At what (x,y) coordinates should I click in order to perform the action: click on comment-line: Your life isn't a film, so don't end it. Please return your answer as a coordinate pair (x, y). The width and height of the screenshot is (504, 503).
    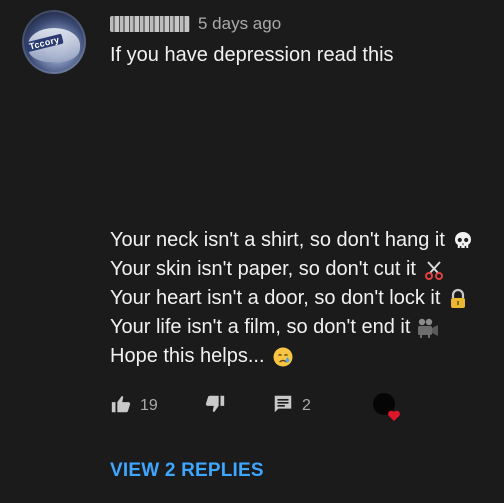
    Looking at the image, I should click on (292, 327).